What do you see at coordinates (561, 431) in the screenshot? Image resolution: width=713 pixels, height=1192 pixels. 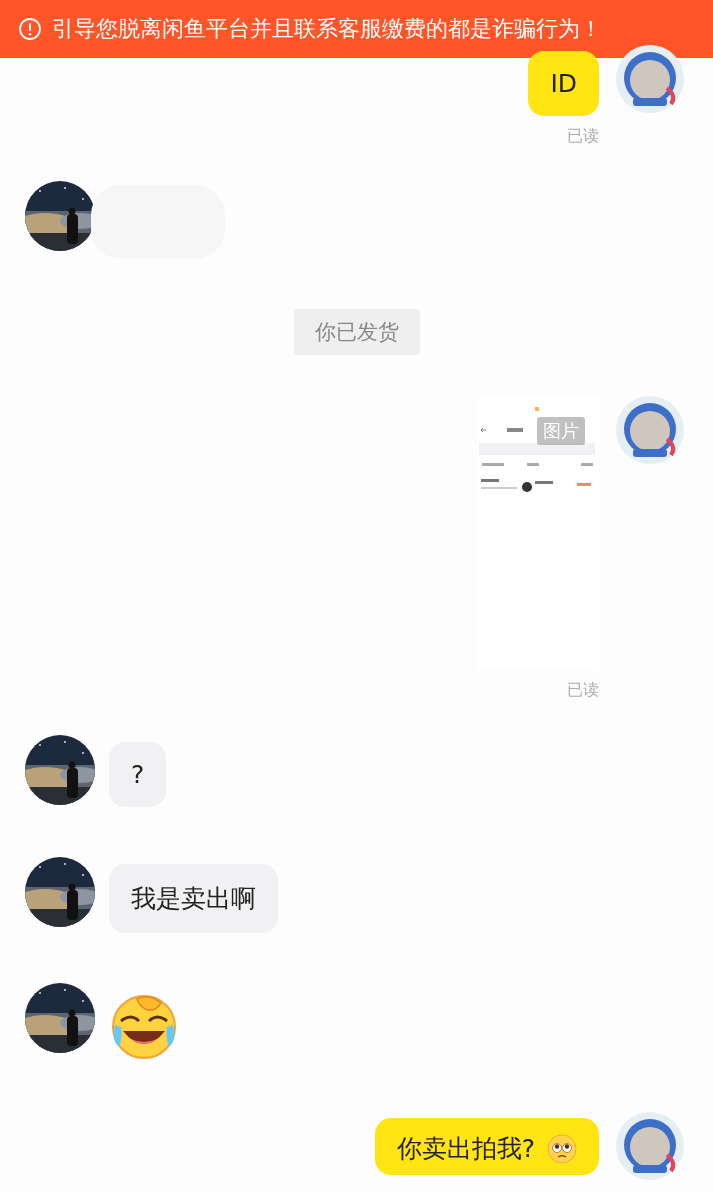 I see `image-label: 图片` at bounding box center [561, 431].